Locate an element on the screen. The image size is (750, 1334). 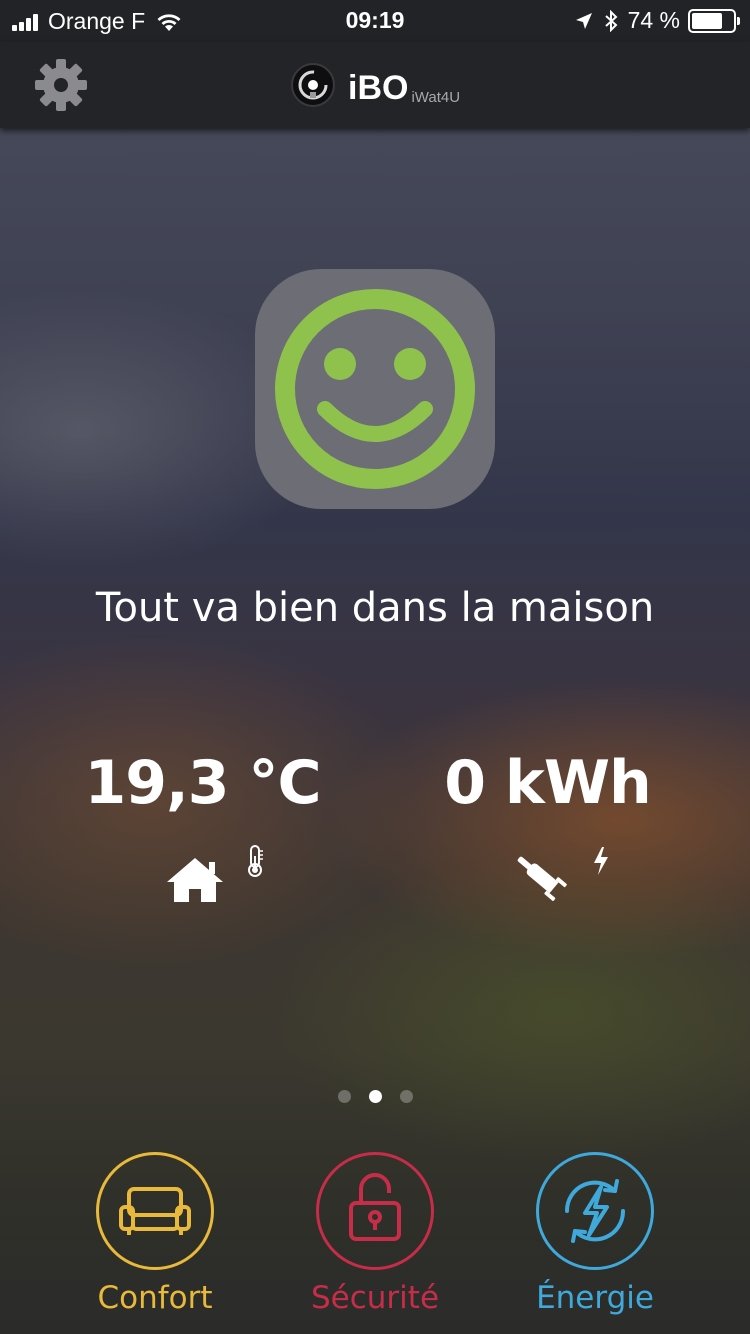
tab-securite: Sécurité is located at coordinates (375, 1234).